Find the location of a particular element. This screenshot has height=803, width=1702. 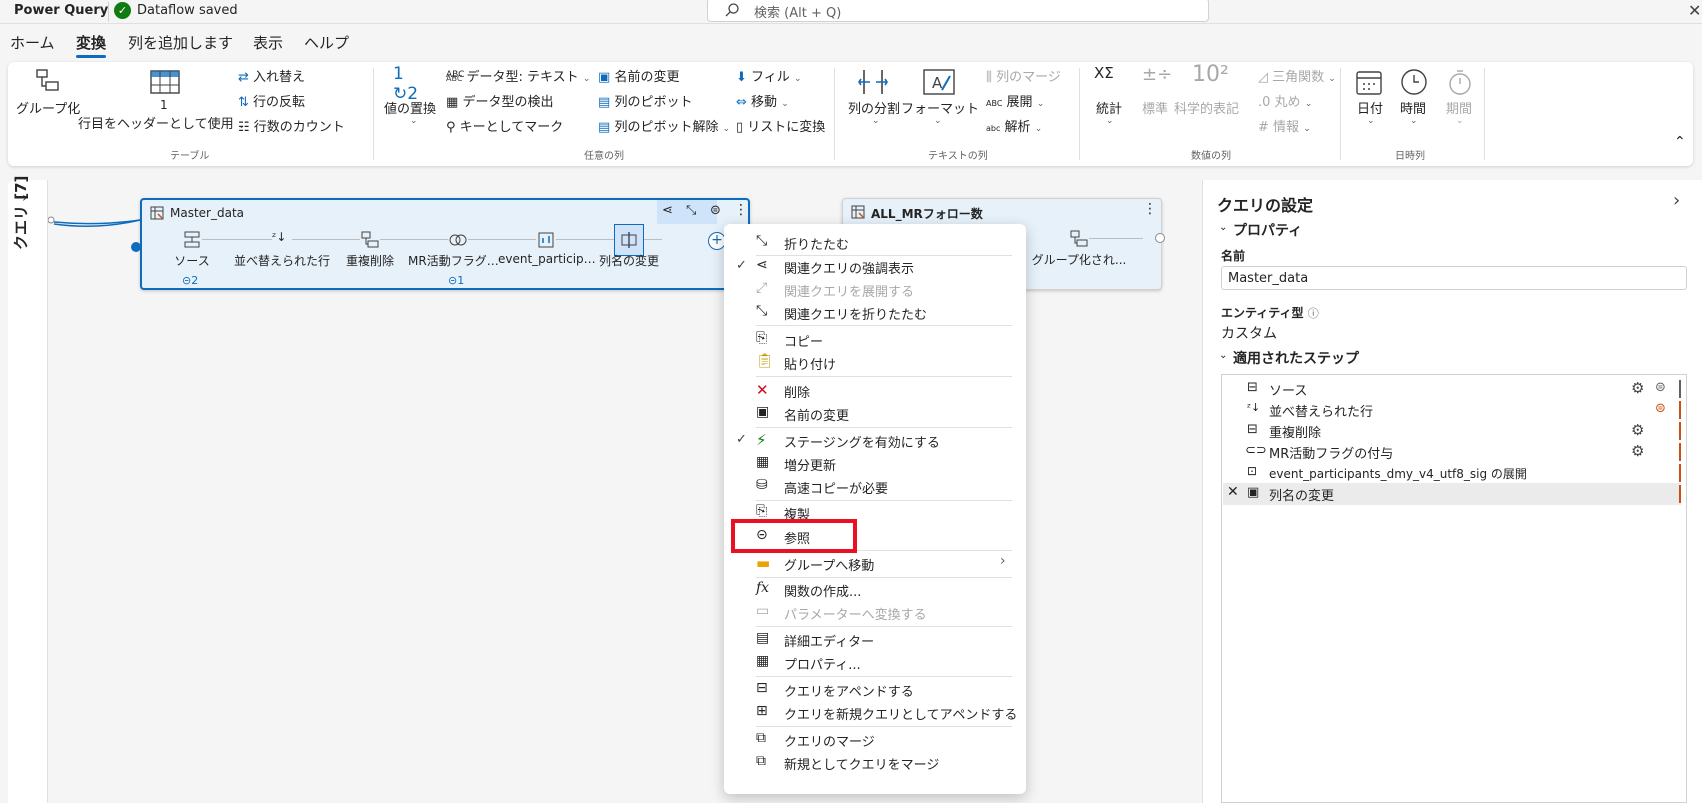

trig-button: ◿ 三角関数 ⌄ is located at coordinates (1297, 75).